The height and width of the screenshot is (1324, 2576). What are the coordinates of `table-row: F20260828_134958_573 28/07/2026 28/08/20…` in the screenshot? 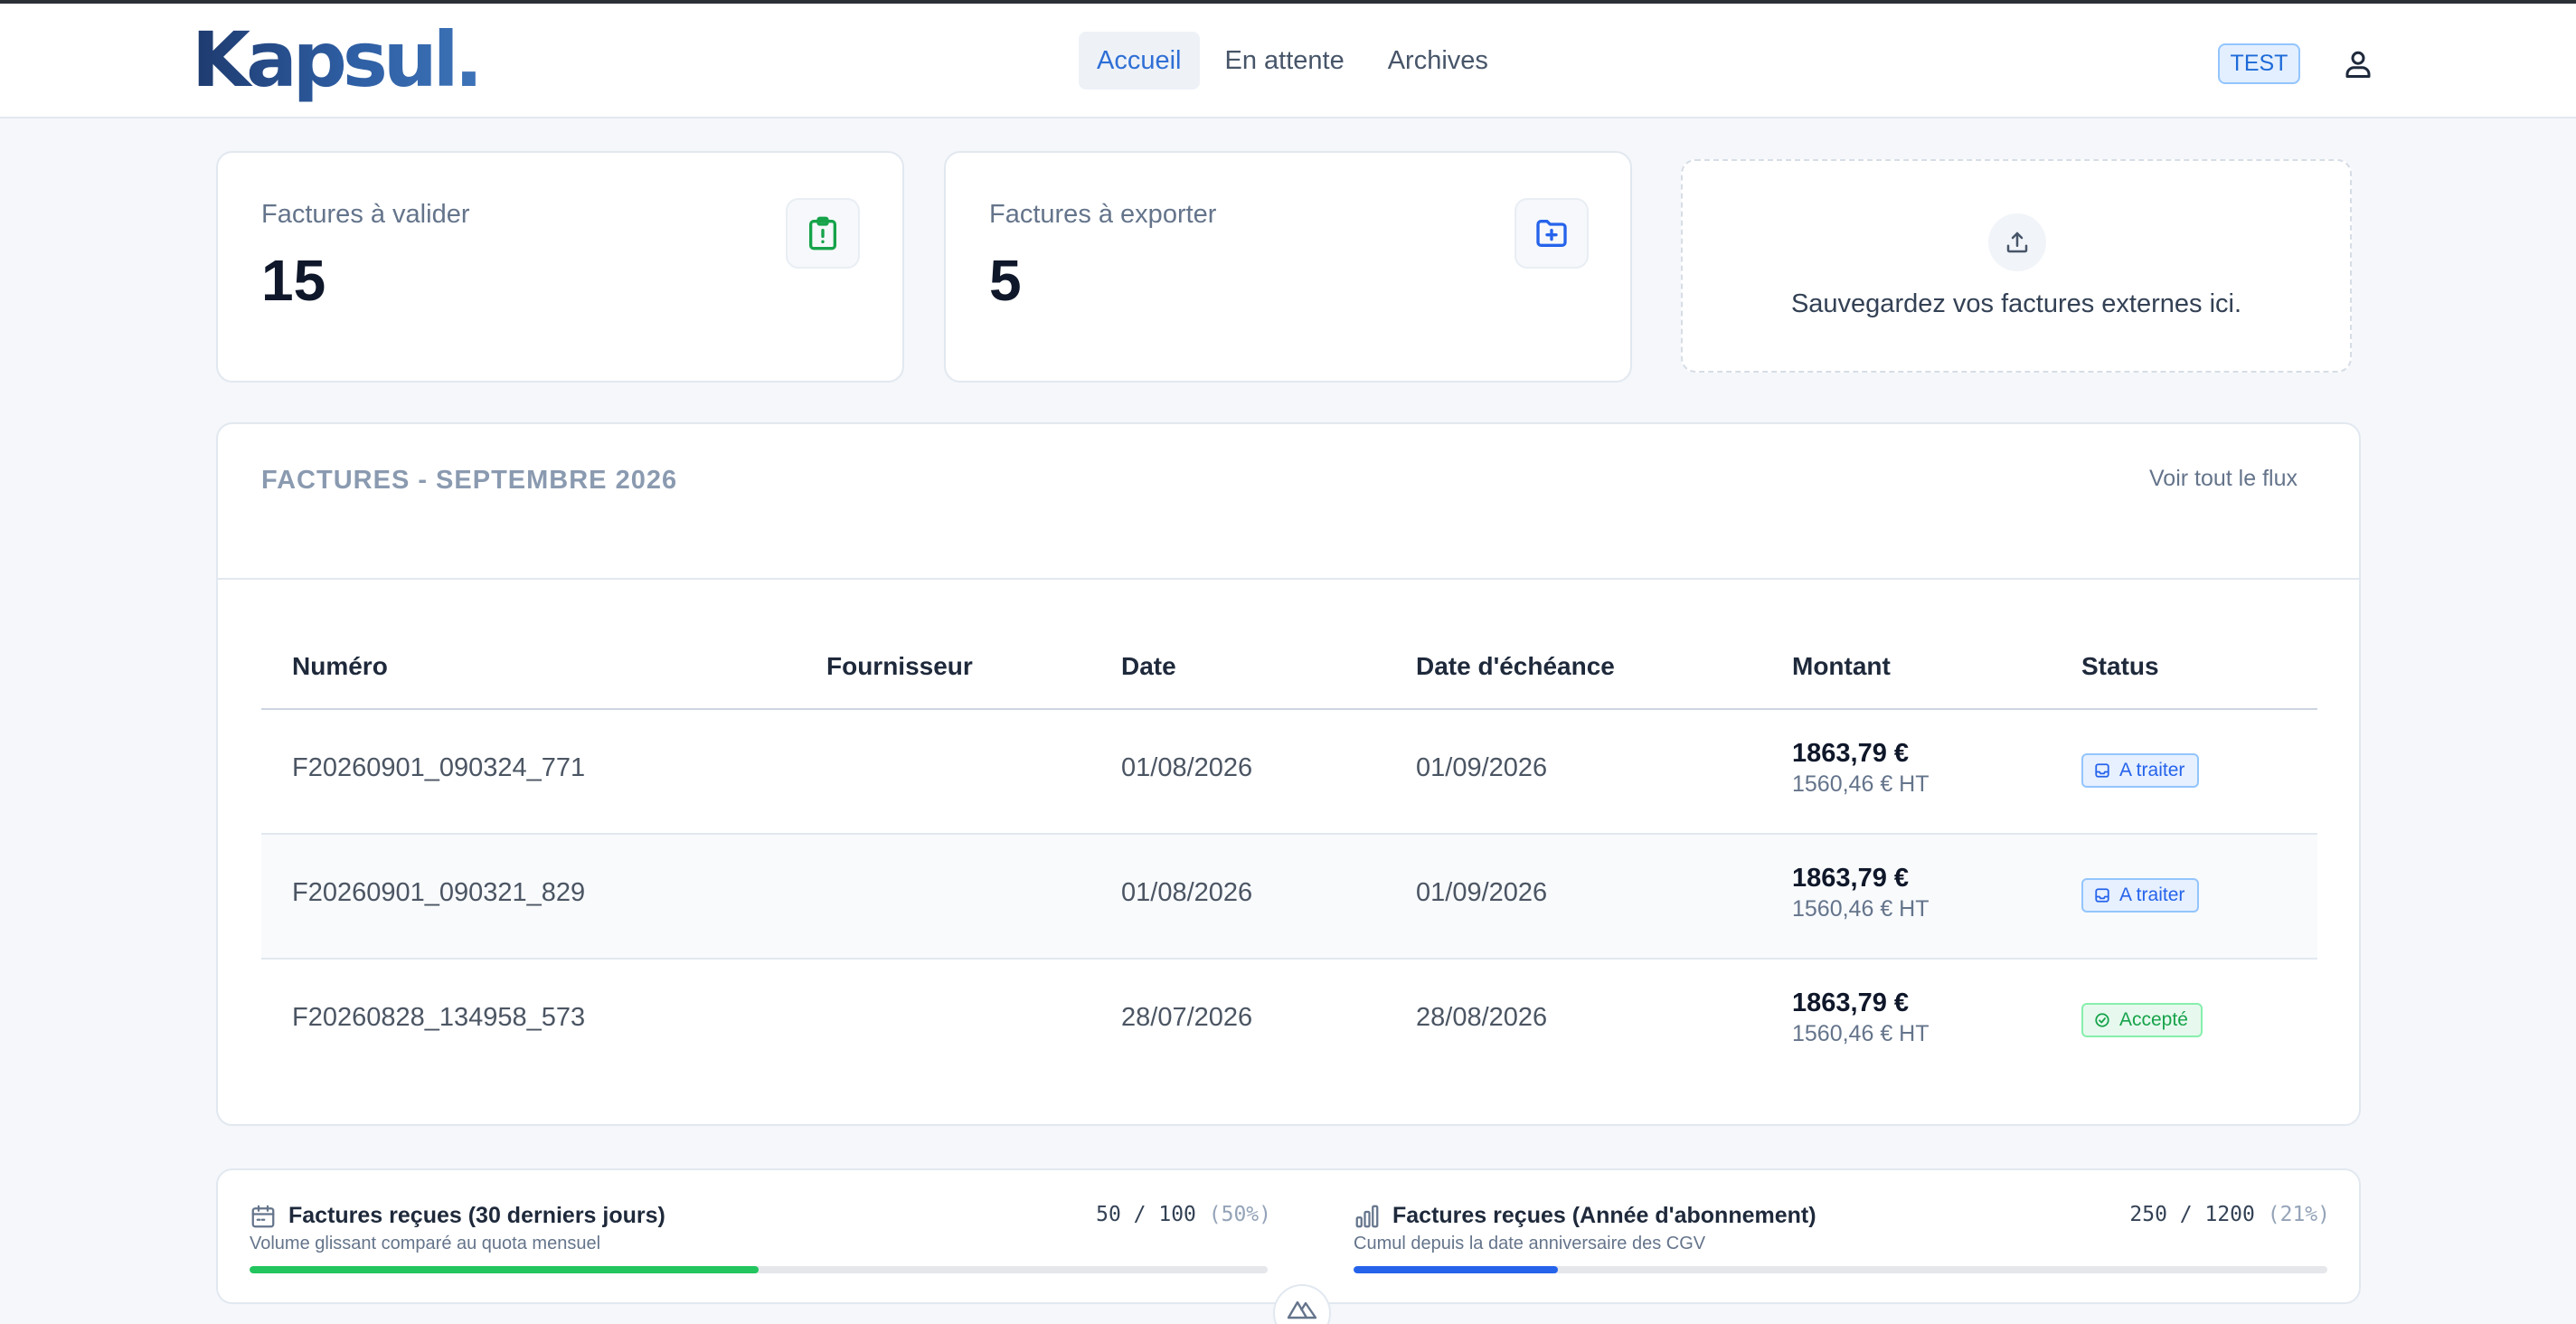 It's located at (1289, 1022).